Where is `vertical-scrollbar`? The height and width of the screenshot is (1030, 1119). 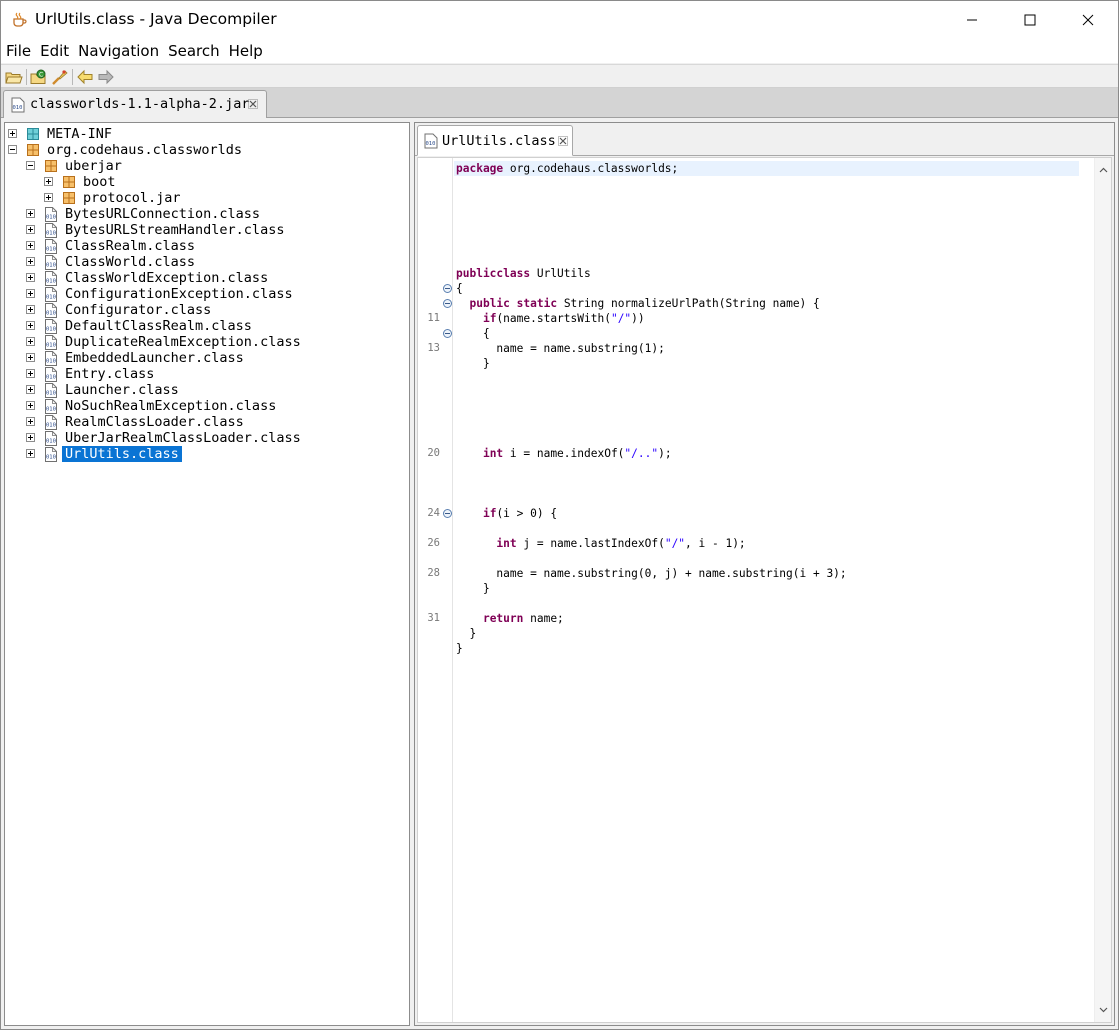 vertical-scrollbar is located at coordinates (1102, 590).